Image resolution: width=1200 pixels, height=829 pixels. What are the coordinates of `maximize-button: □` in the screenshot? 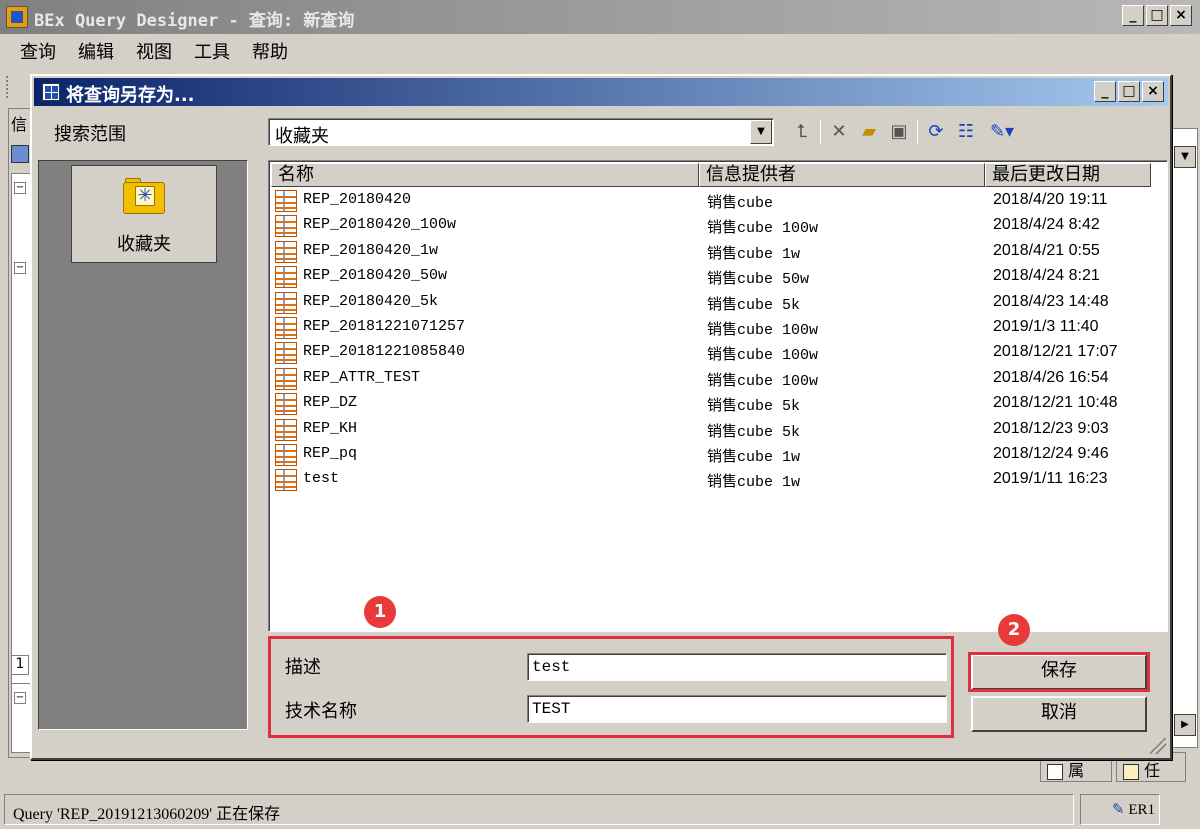 It's located at (1157, 15).